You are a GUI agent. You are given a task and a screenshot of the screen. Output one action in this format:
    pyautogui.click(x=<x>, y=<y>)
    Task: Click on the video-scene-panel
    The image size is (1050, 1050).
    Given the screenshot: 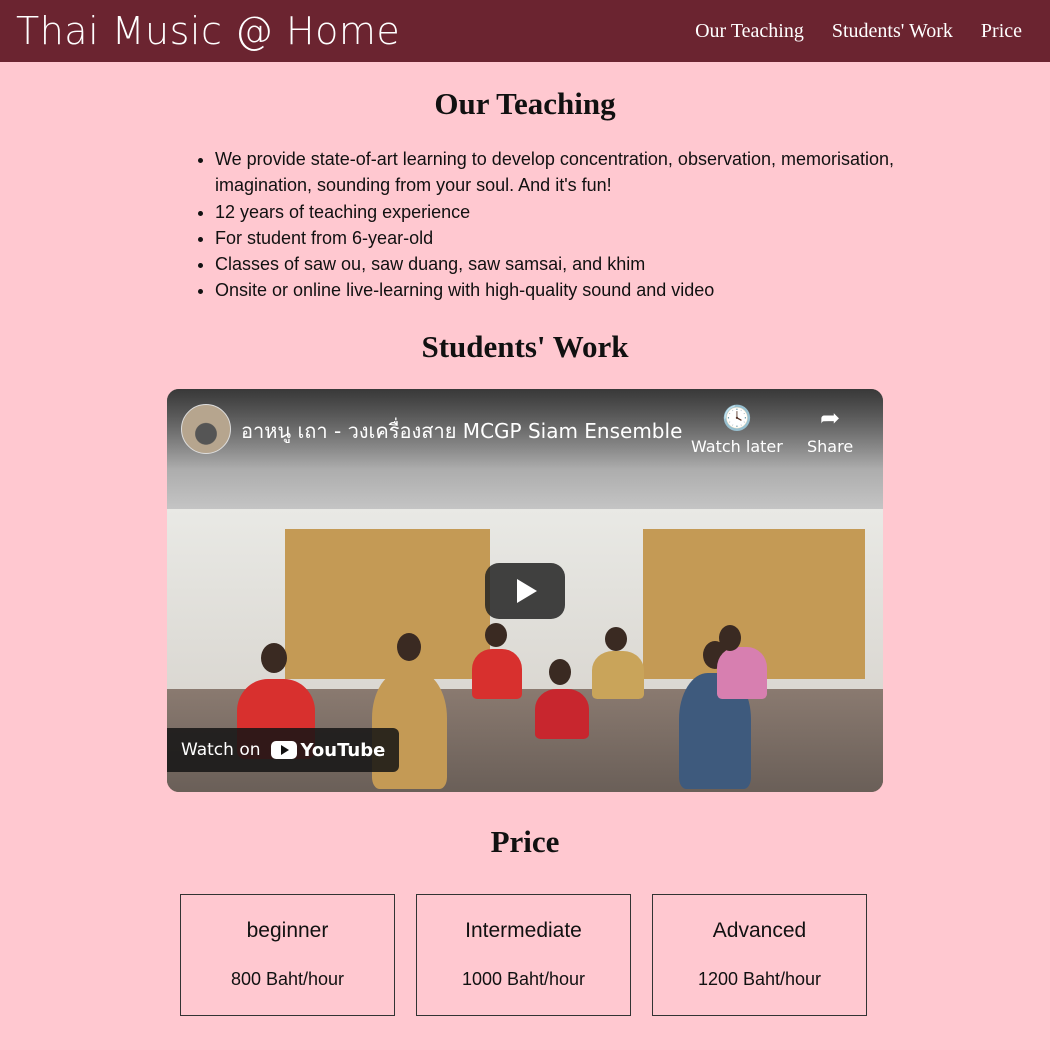 What is the action you would take?
    pyautogui.click(x=387, y=604)
    